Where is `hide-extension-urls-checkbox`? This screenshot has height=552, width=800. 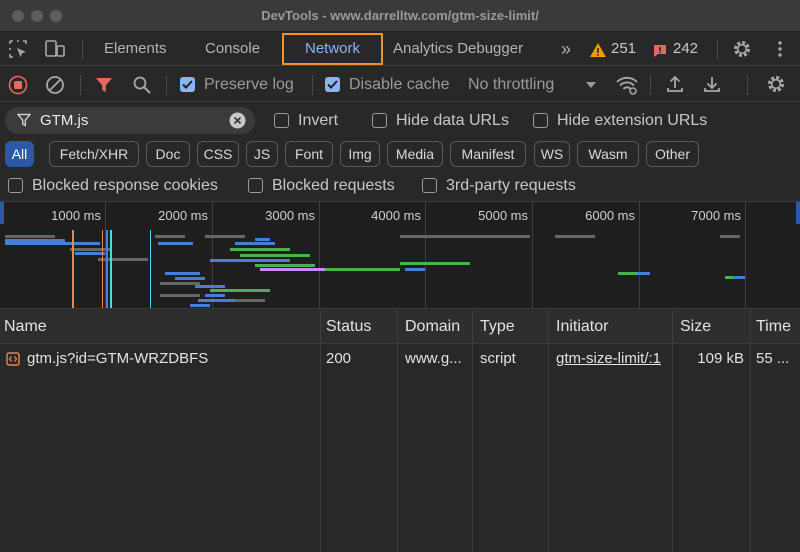
hide-extension-urls-checkbox is located at coordinates (540, 120).